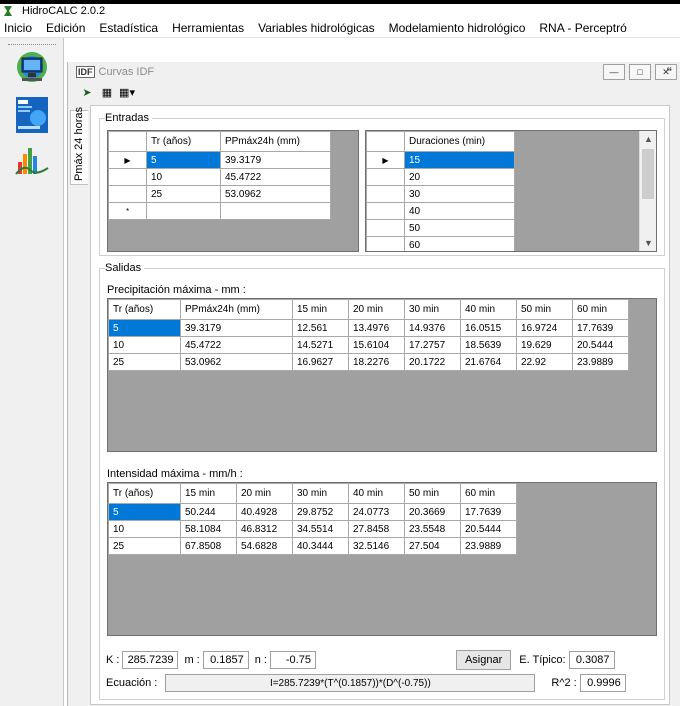 The height and width of the screenshot is (706, 680). What do you see at coordinates (275, 141) in the screenshot?
I see `pp-col-header: PPmáx24h (mm)` at bounding box center [275, 141].